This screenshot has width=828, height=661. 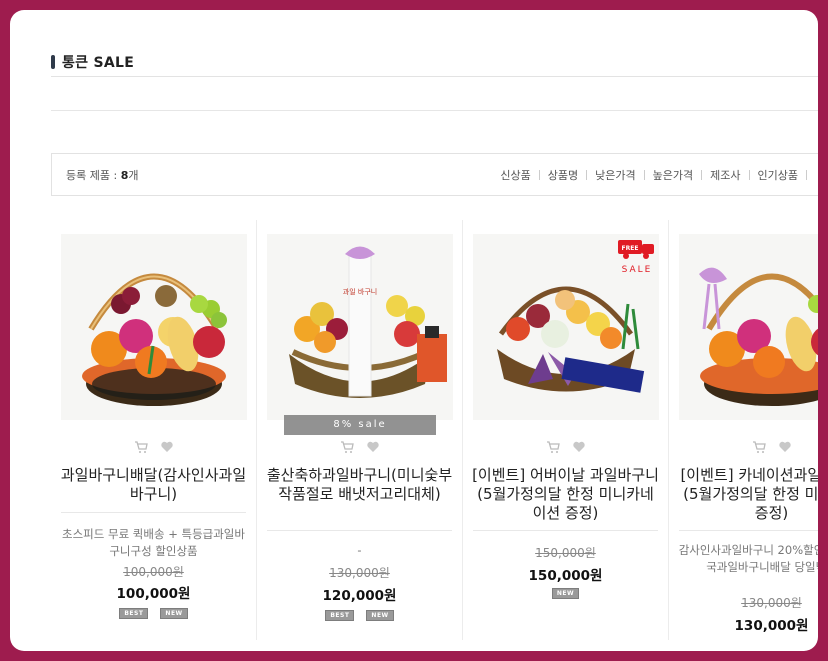 I want to click on sale-price: 130,000원, so click(x=771, y=626).